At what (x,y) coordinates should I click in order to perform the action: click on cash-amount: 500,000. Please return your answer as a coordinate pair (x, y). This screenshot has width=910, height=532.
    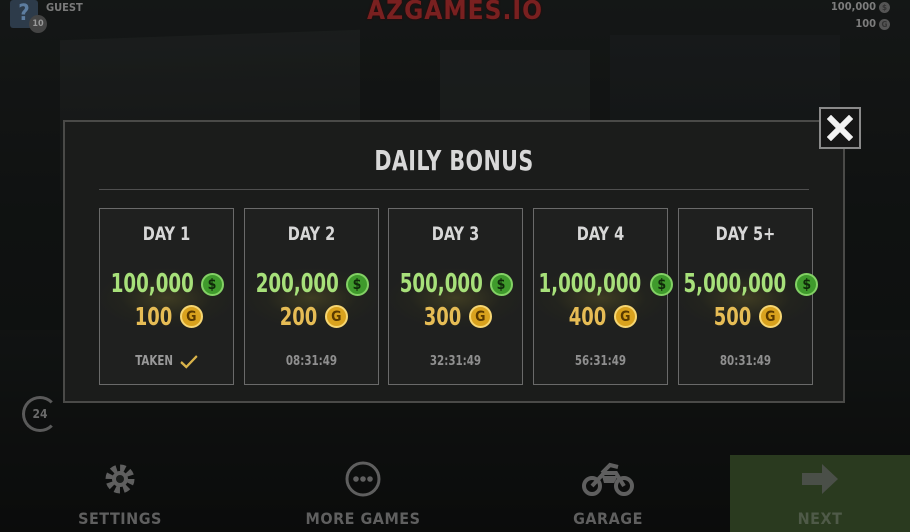
    Looking at the image, I should click on (442, 284).